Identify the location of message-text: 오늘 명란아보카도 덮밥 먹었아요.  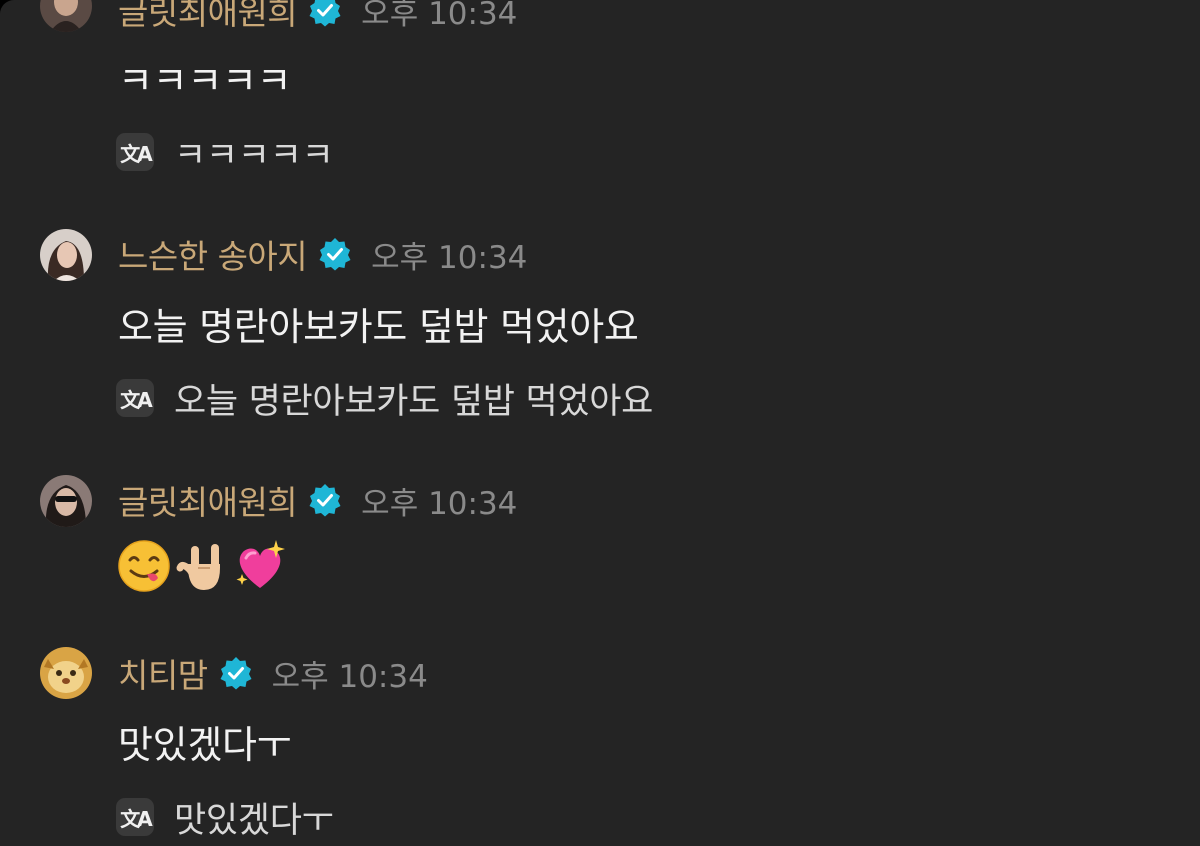
(378, 327).